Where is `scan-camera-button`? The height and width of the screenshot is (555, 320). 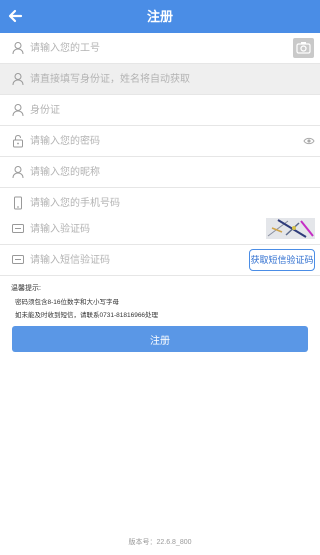
scan-camera-button is located at coordinates (303, 48).